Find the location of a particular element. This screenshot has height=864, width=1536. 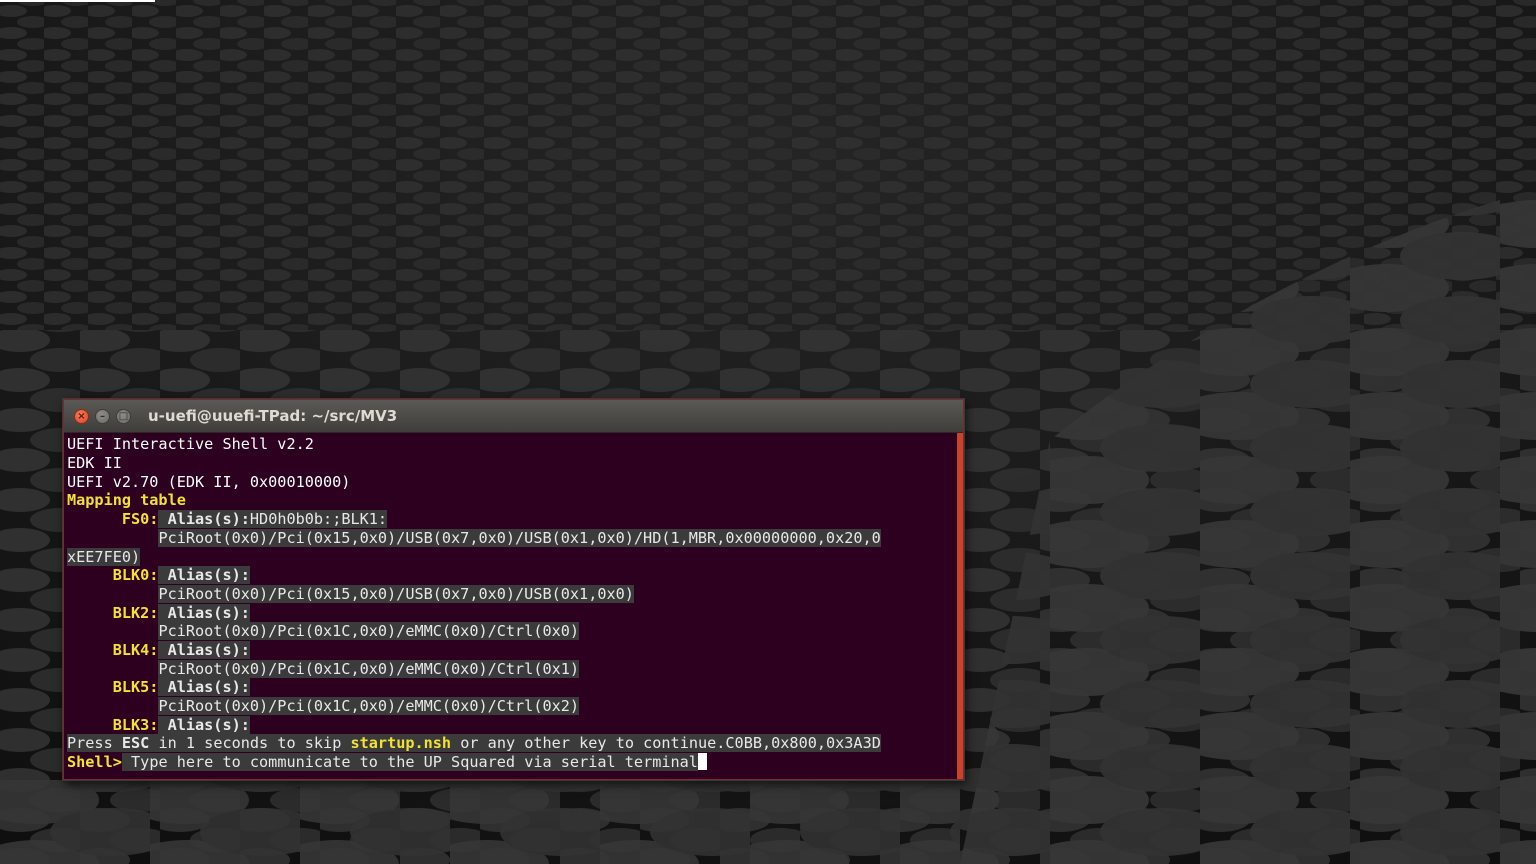

screen-edge-strip is located at coordinates (77, 1).